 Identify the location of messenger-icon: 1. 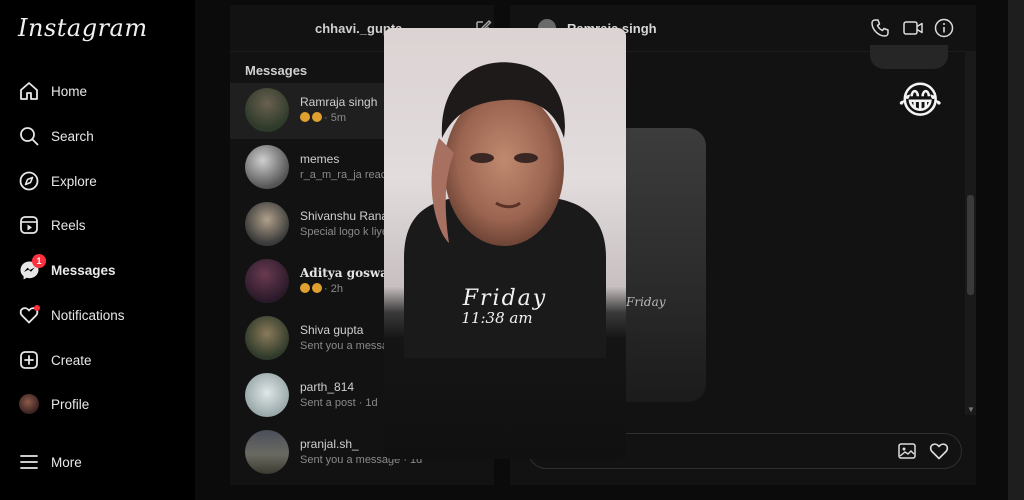
(32, 267).